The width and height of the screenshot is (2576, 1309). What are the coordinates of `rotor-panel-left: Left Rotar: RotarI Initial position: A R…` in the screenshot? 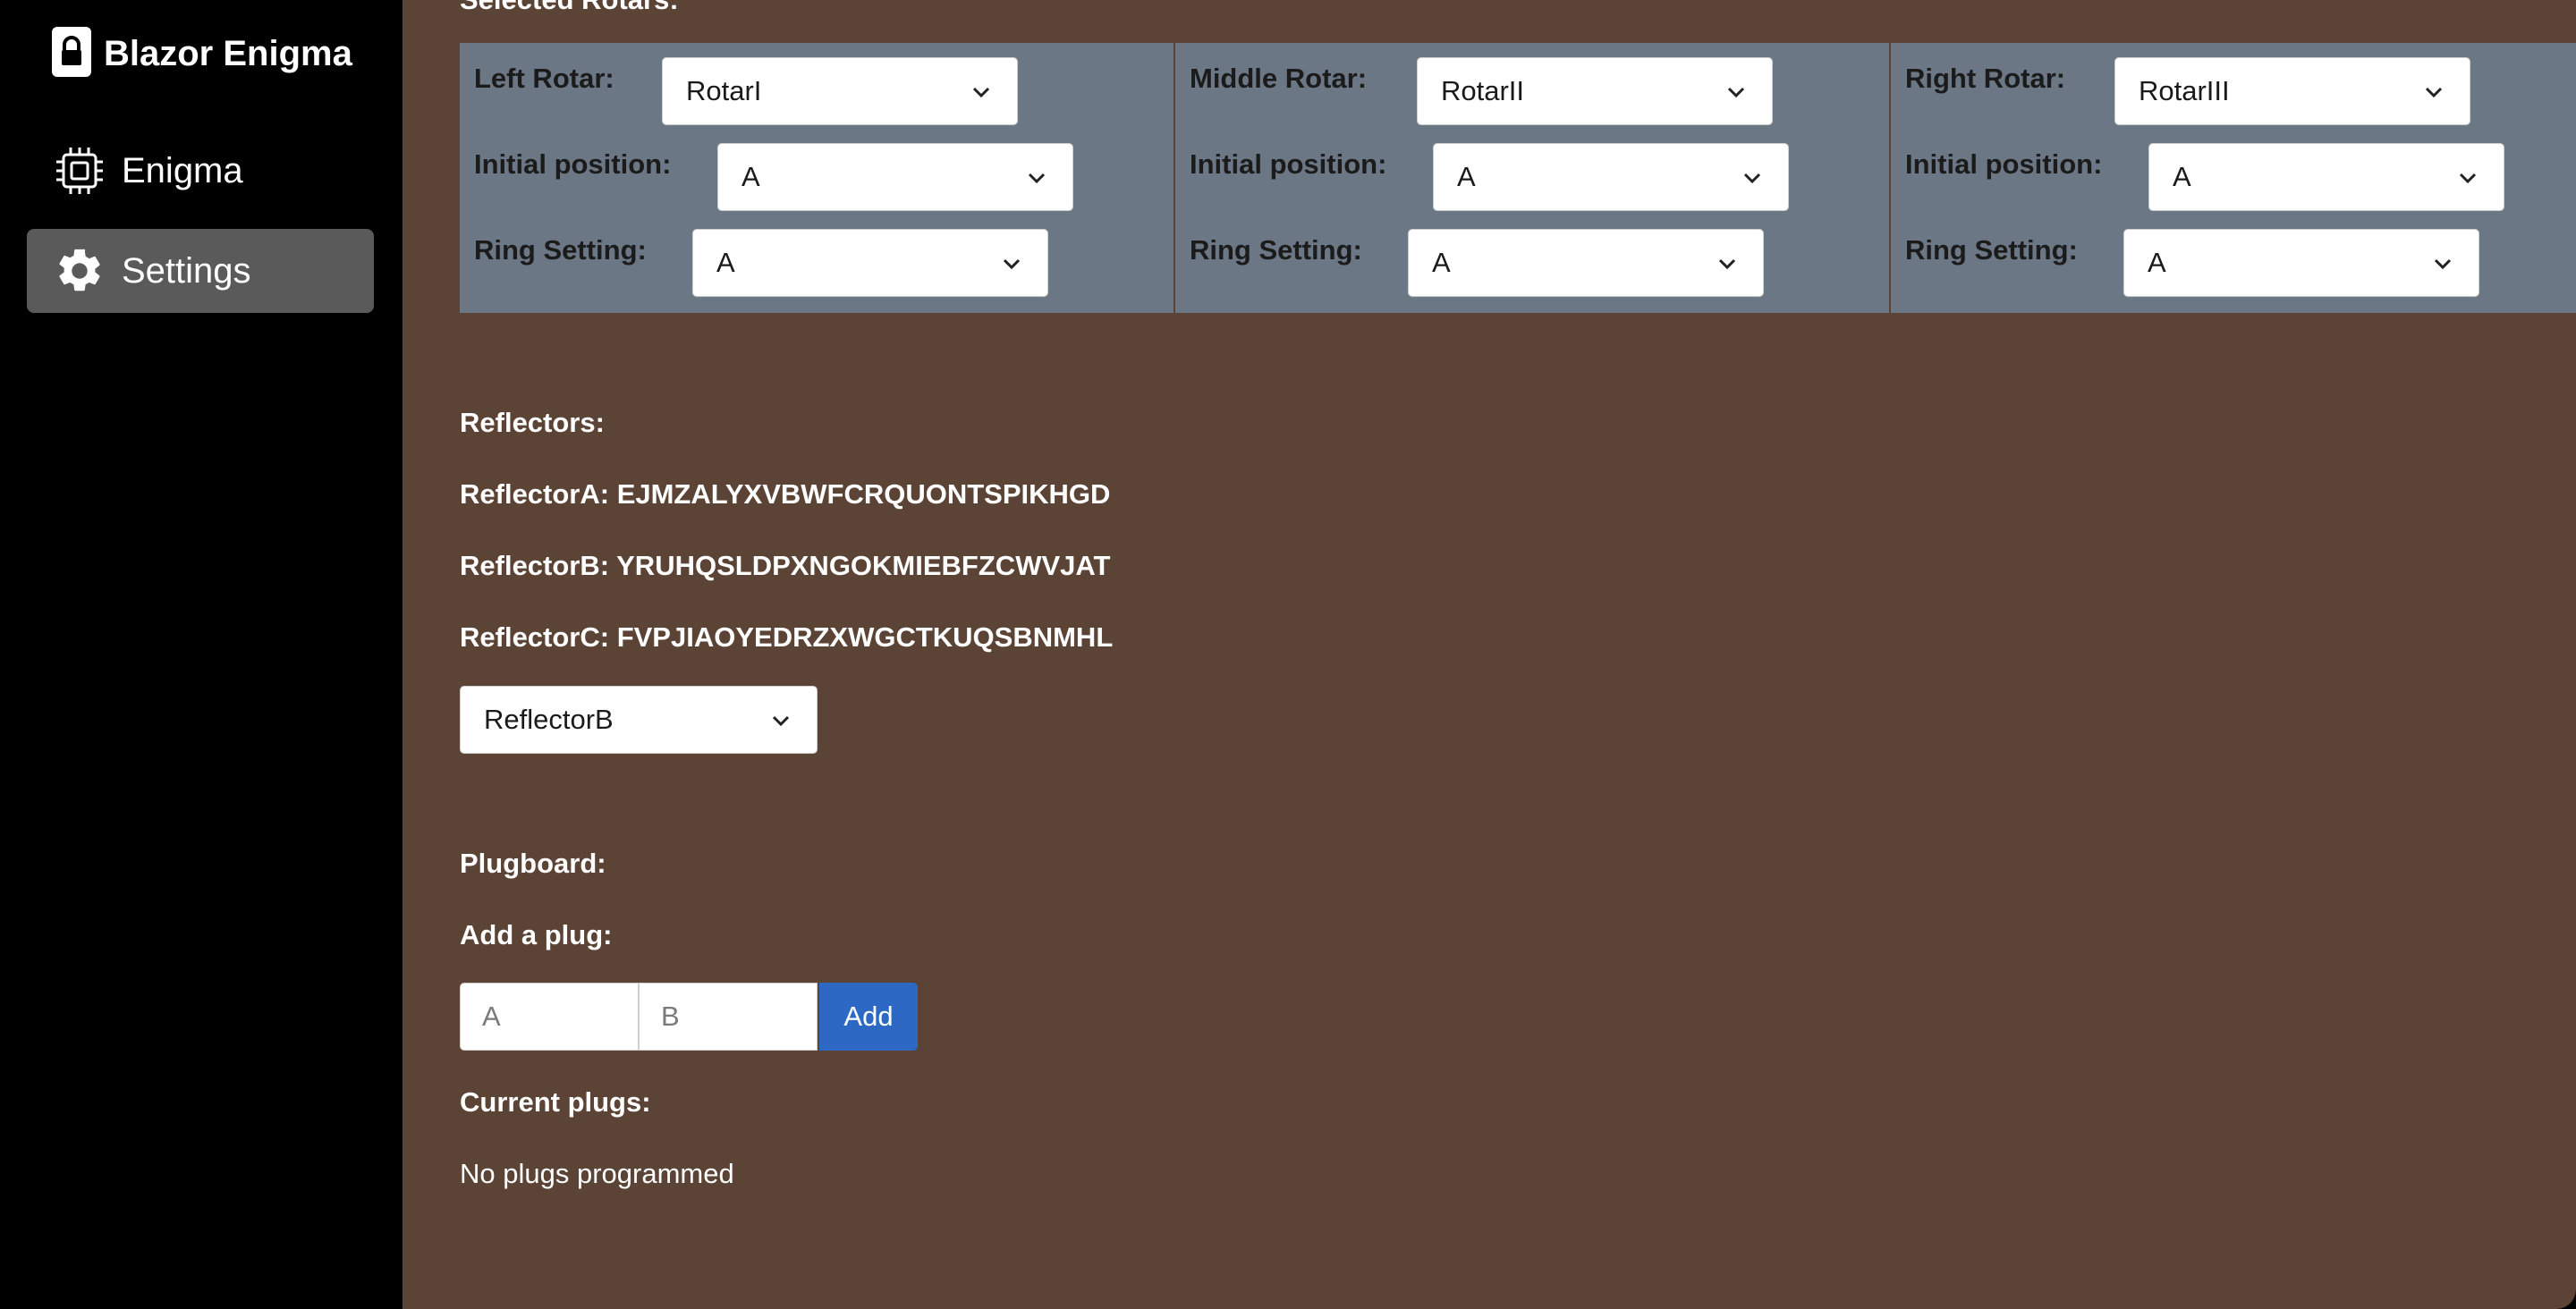 It's located at (817, 178).